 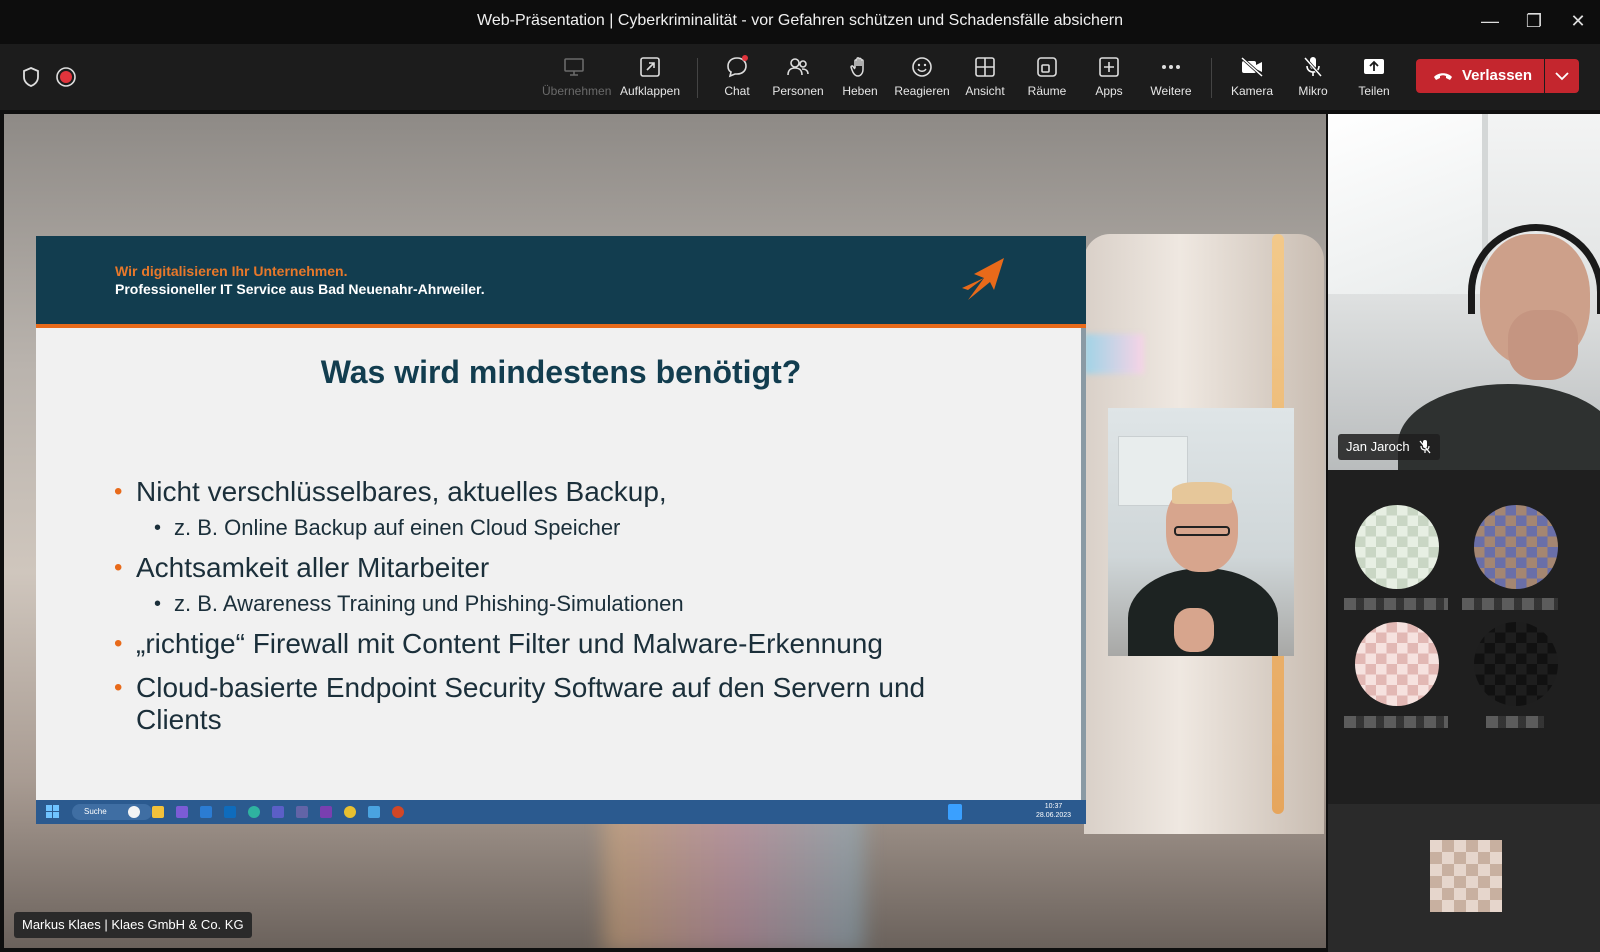 I want to click on folder-icon, so click(x=158, y=812).